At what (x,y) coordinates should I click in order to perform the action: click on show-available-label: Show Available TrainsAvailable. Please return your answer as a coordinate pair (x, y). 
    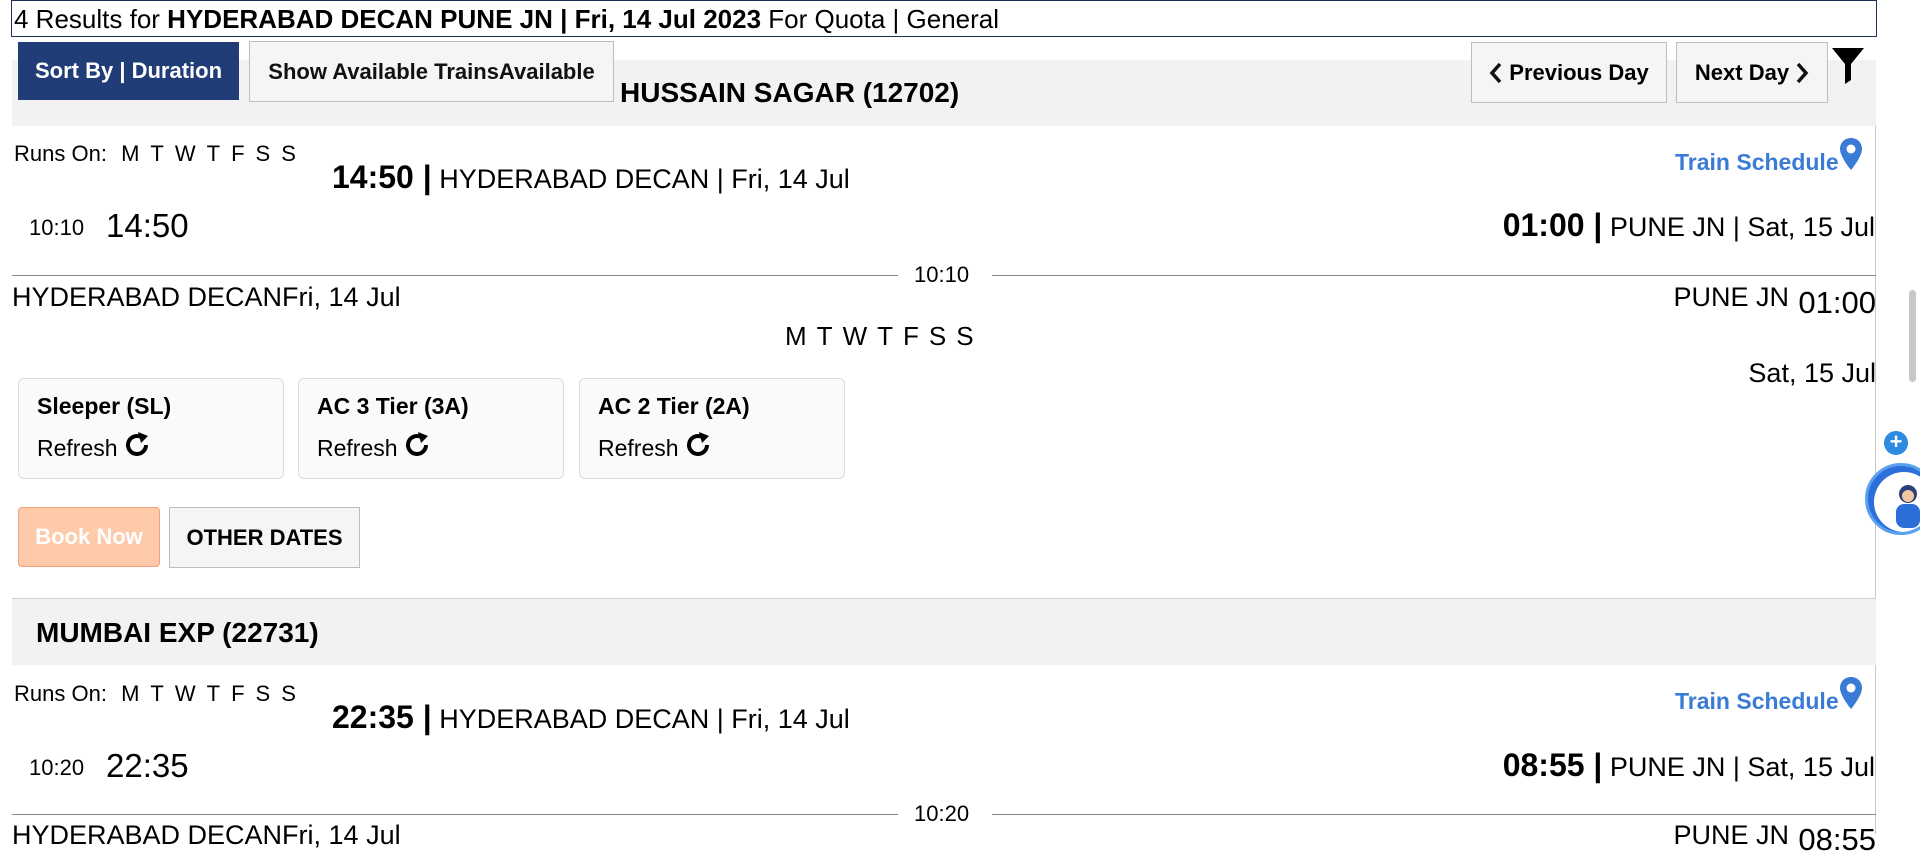
    Looking at the image, I should click on (431, 71).